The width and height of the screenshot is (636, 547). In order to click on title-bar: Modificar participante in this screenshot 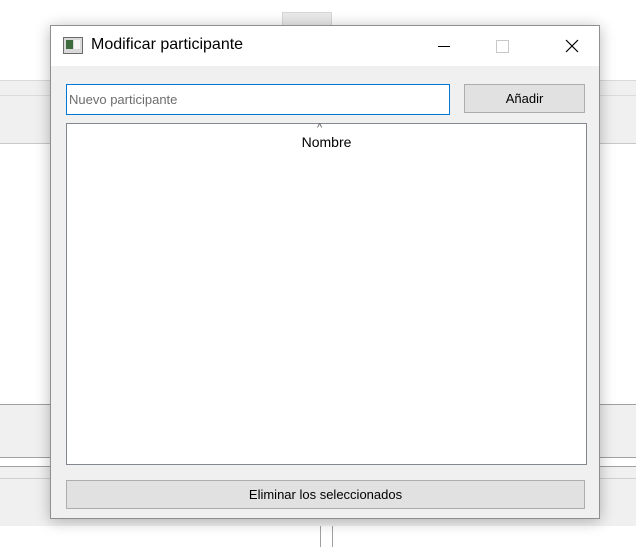, I will do `click(325, 46)`.